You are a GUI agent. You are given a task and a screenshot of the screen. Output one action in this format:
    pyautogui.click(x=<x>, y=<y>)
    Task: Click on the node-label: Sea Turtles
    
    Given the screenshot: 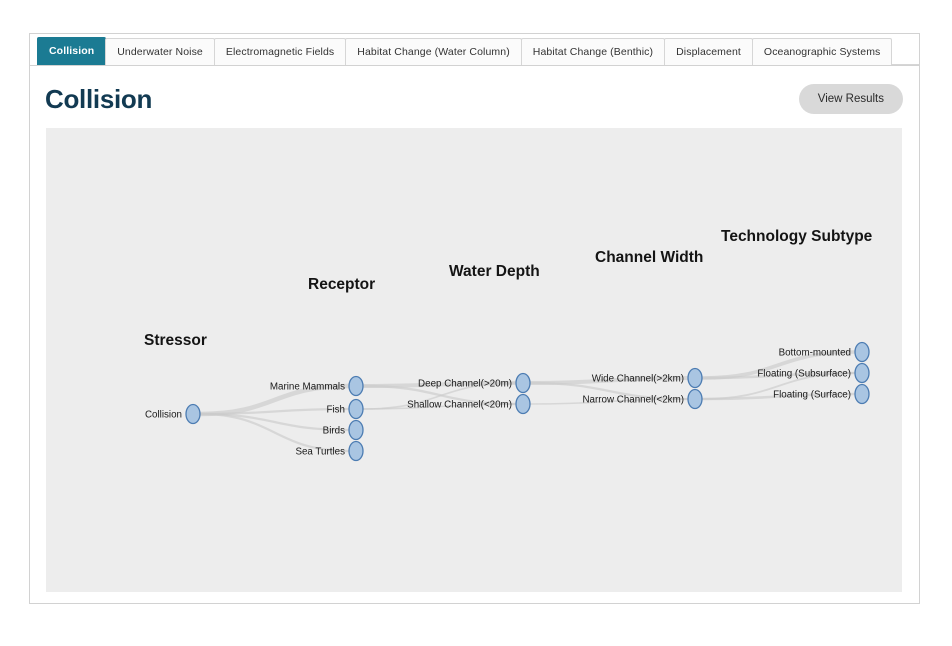 What is the action you would take?
    pyautogui.click(x=320, y=451)
    